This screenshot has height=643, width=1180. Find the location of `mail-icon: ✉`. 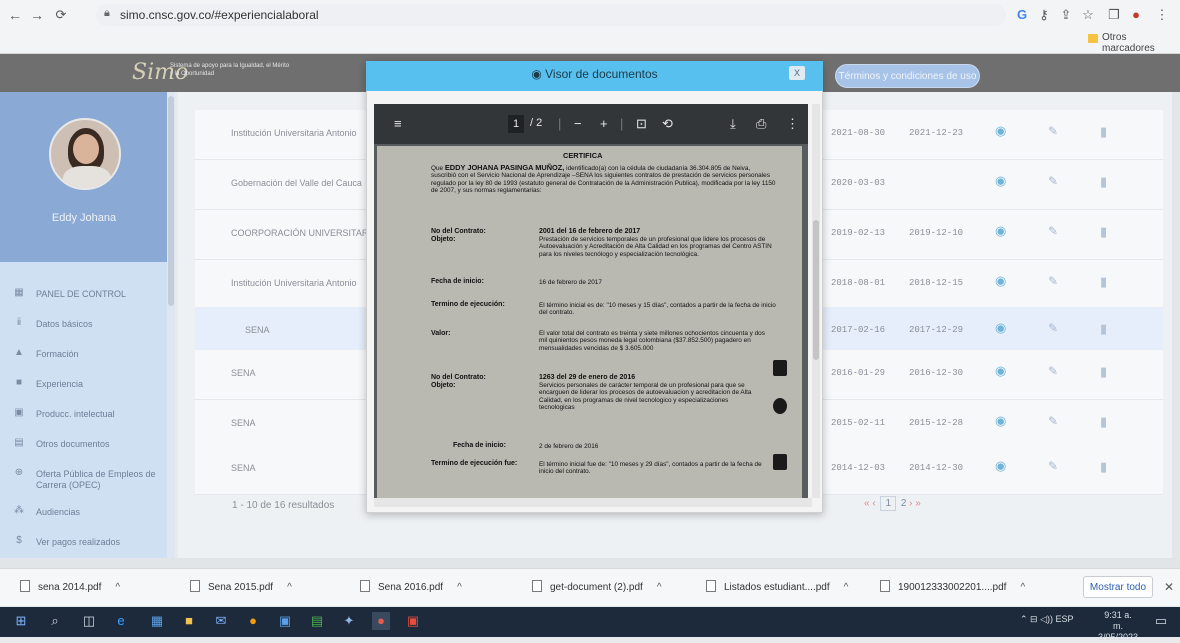

mail-icon: ✉ is located at coordinates (221, 621).